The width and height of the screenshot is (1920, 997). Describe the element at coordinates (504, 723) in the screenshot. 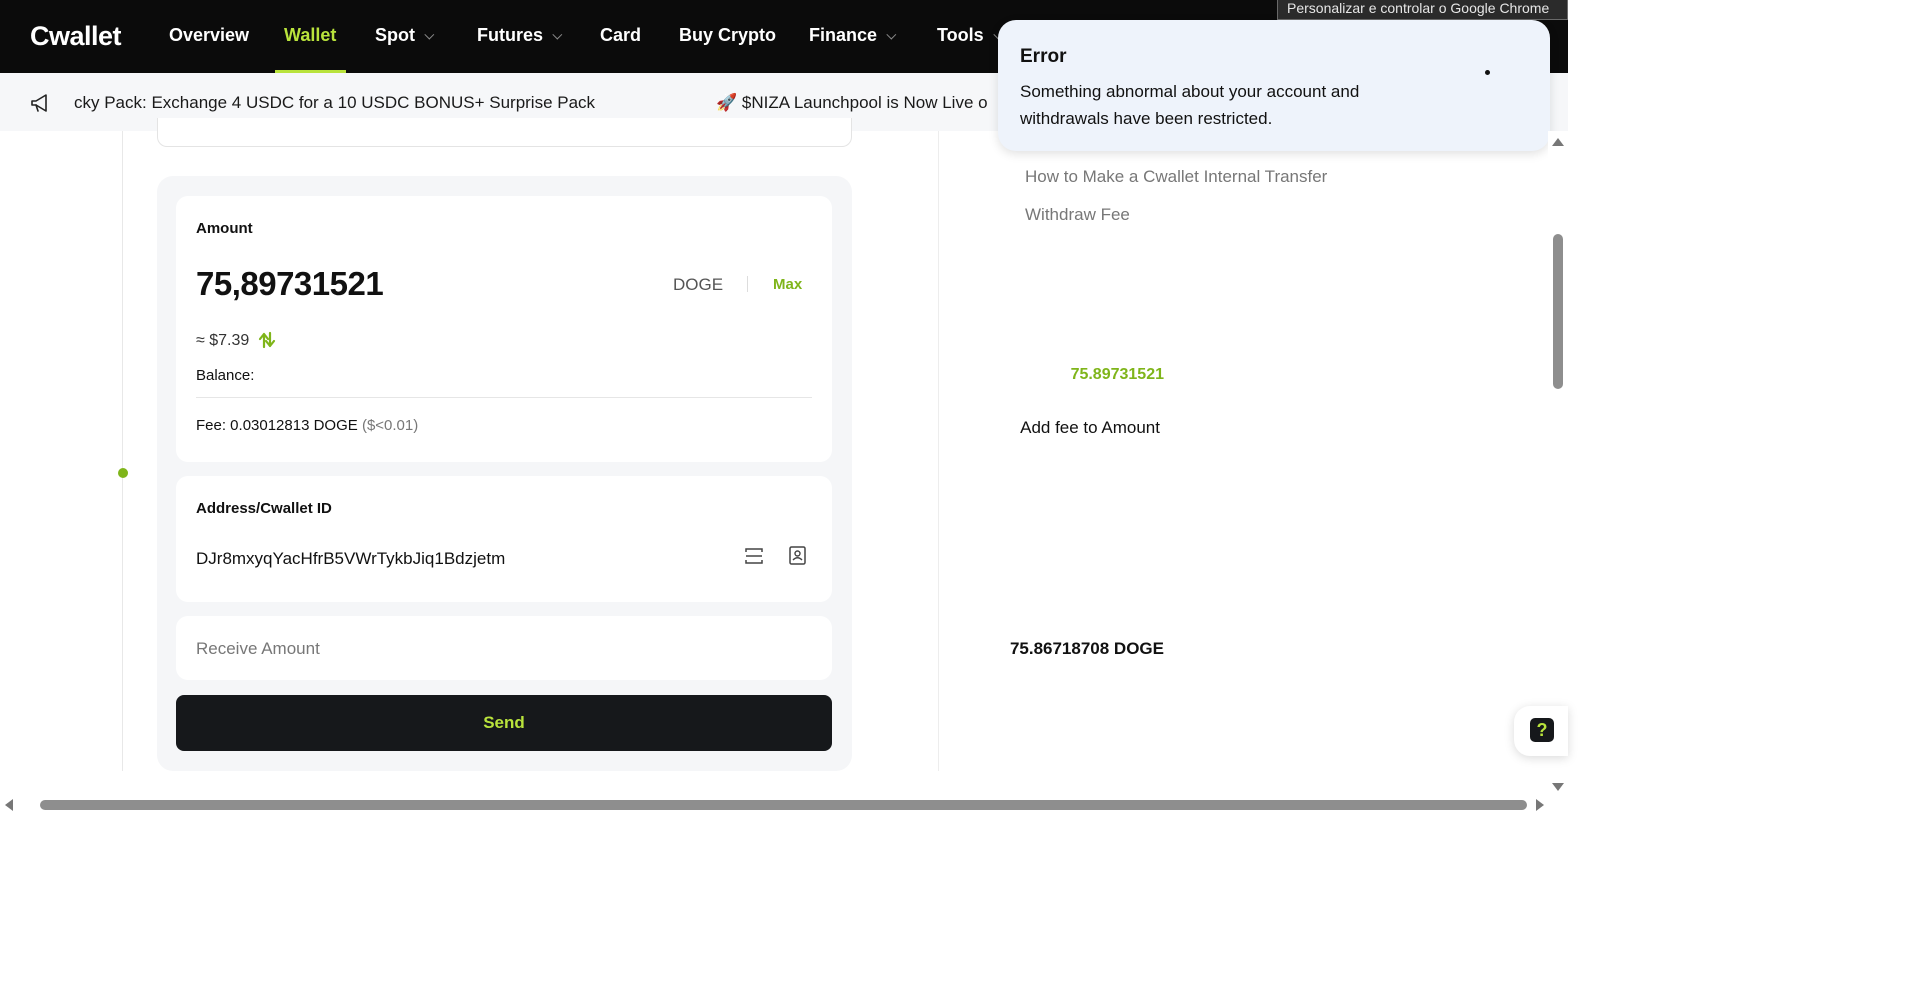

I see `send-button: Send` at that location.